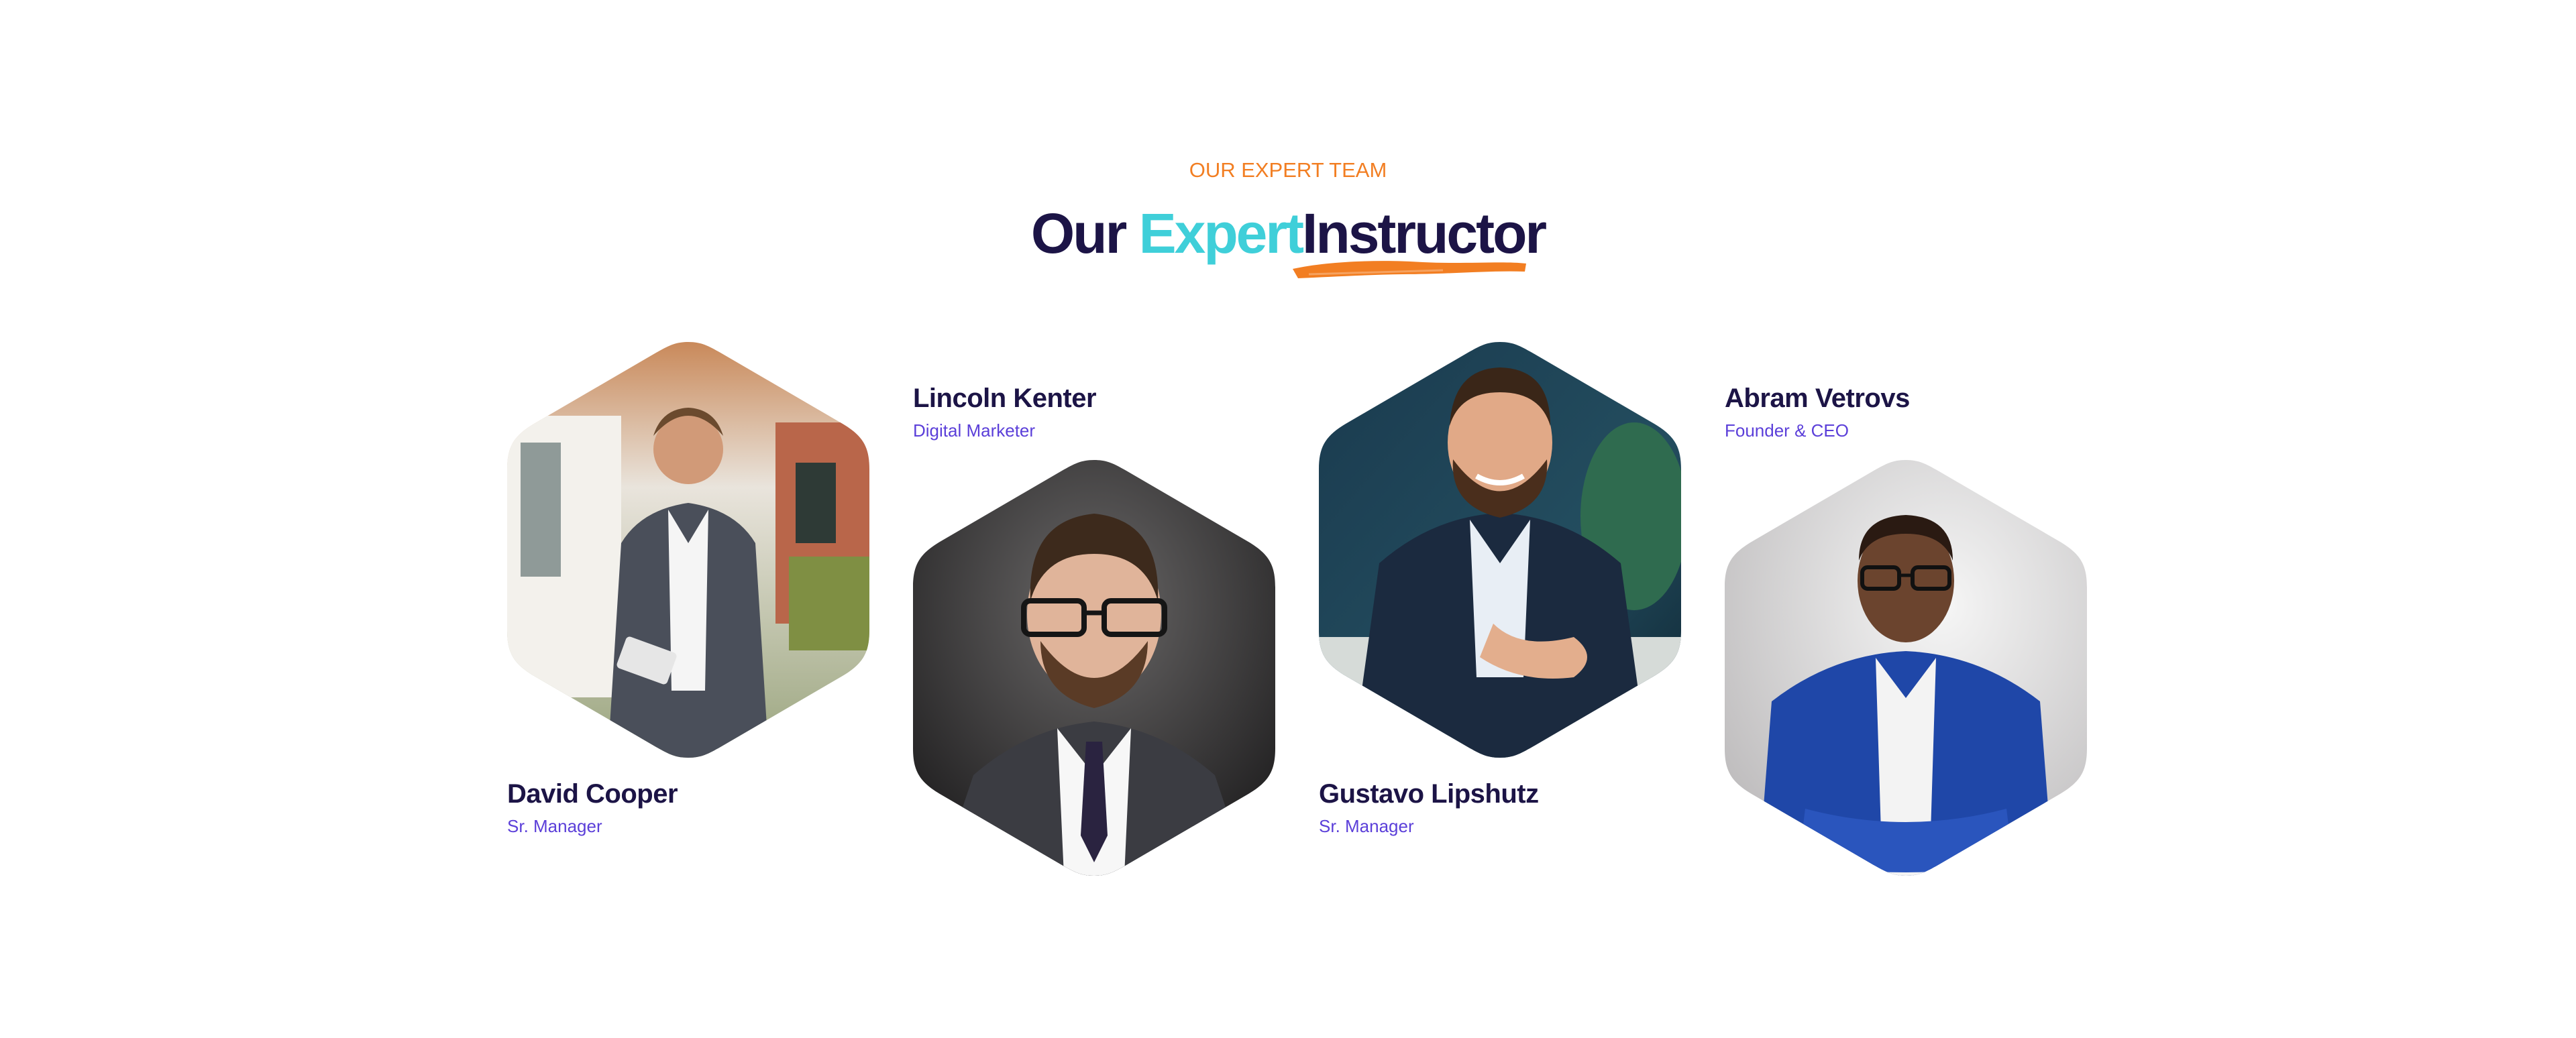 This screenshot has height=1038, width=2576. What do you see at coordinates (1817, 398) in the screenshot?
I see `member-name: Abram Vetrovs` at bounding box center [1817, 398].